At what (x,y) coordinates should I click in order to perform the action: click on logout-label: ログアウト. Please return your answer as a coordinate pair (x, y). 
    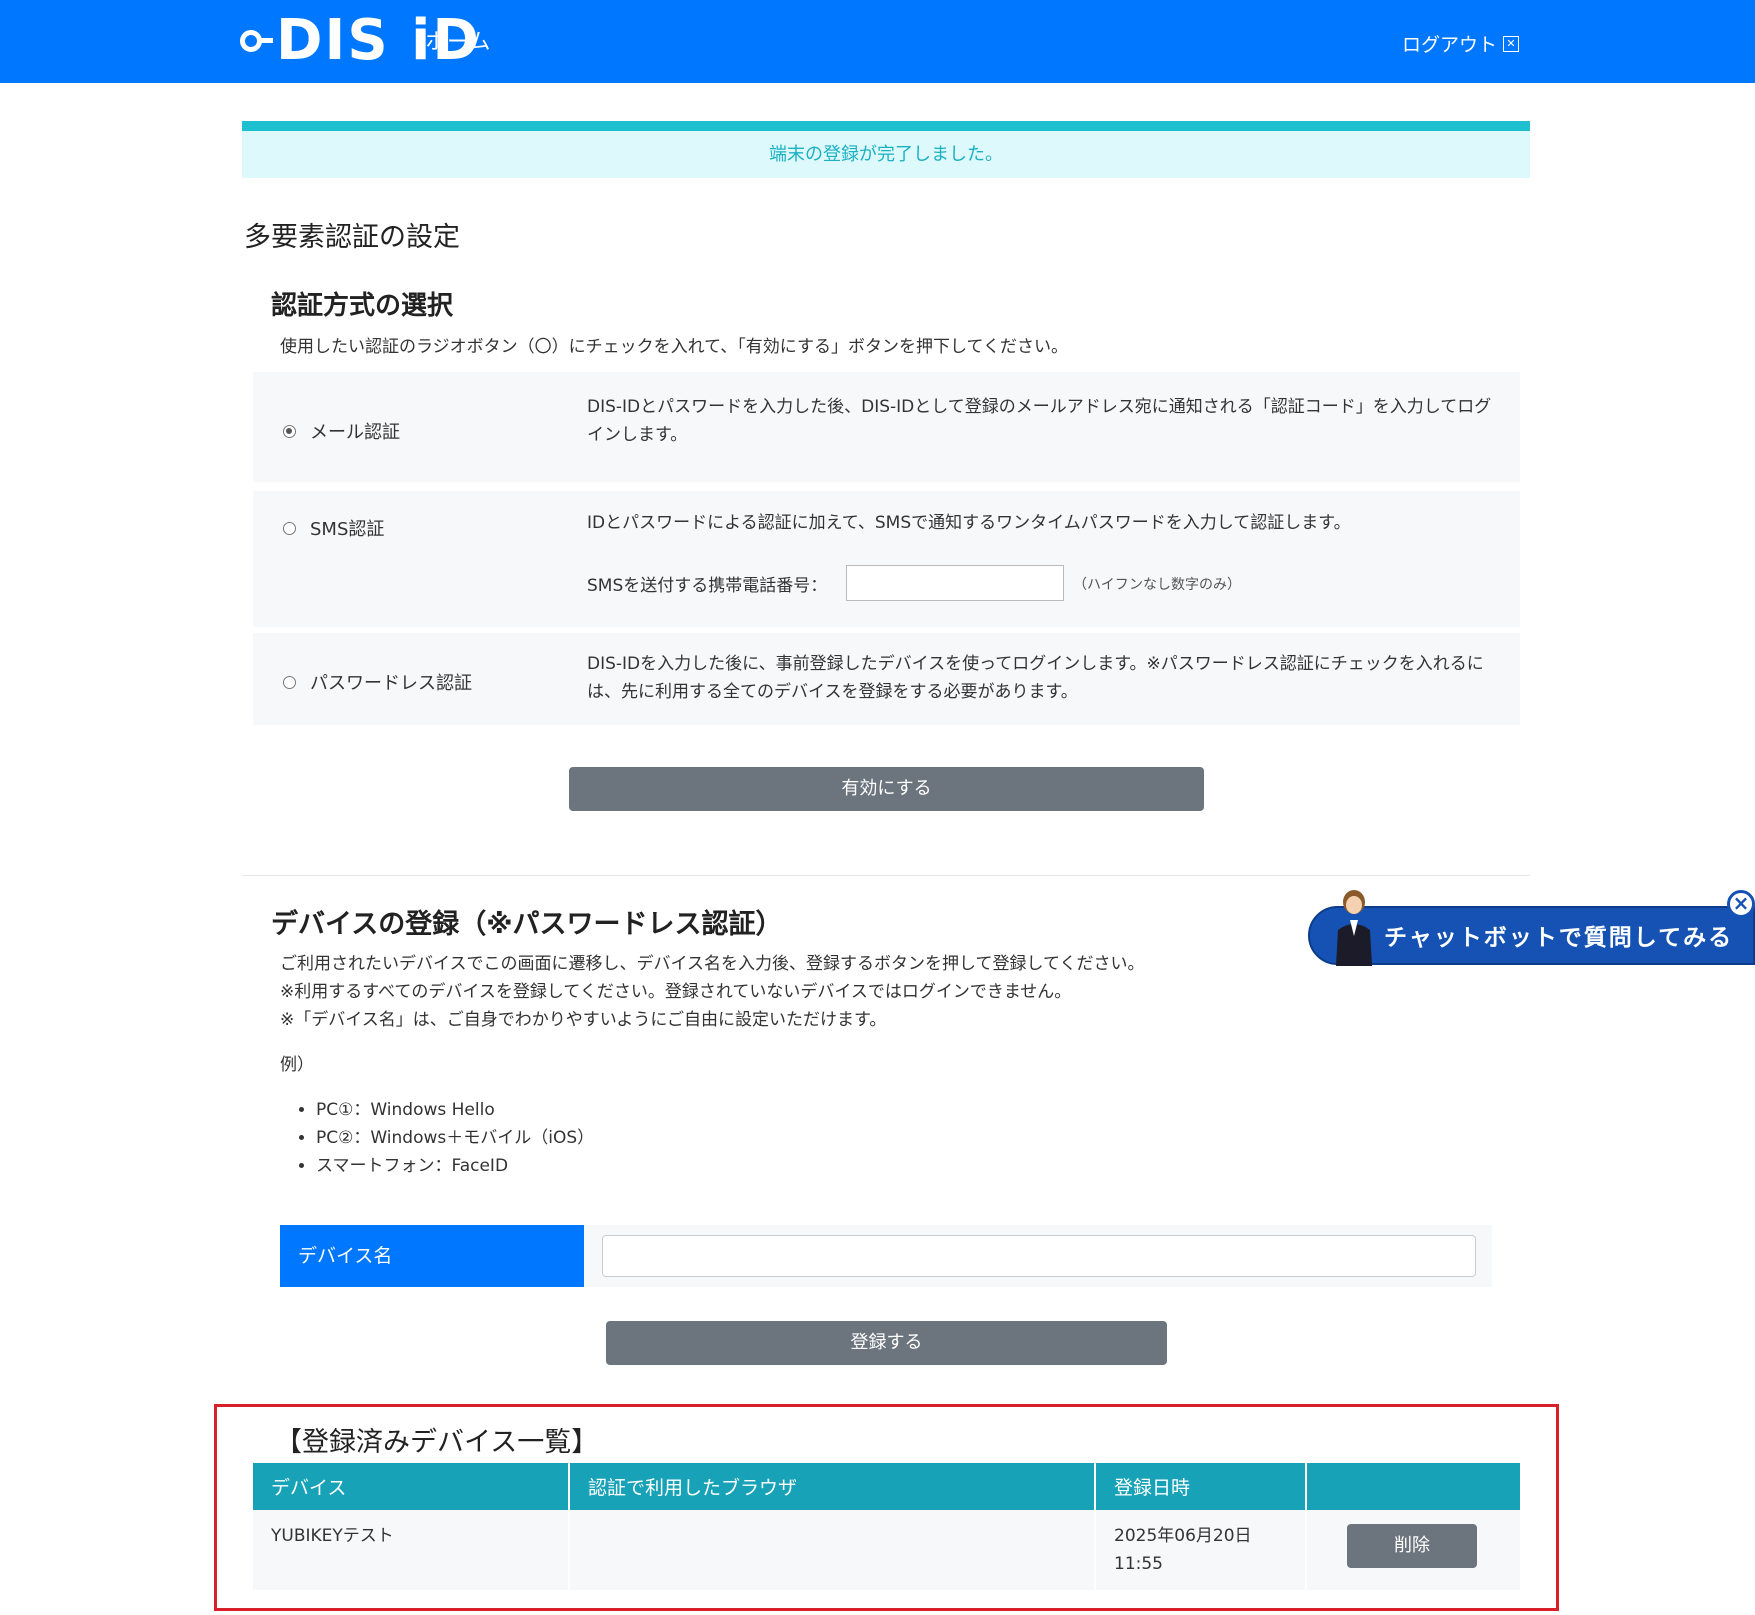
    Looking at the image, I should click on (1449, 45).